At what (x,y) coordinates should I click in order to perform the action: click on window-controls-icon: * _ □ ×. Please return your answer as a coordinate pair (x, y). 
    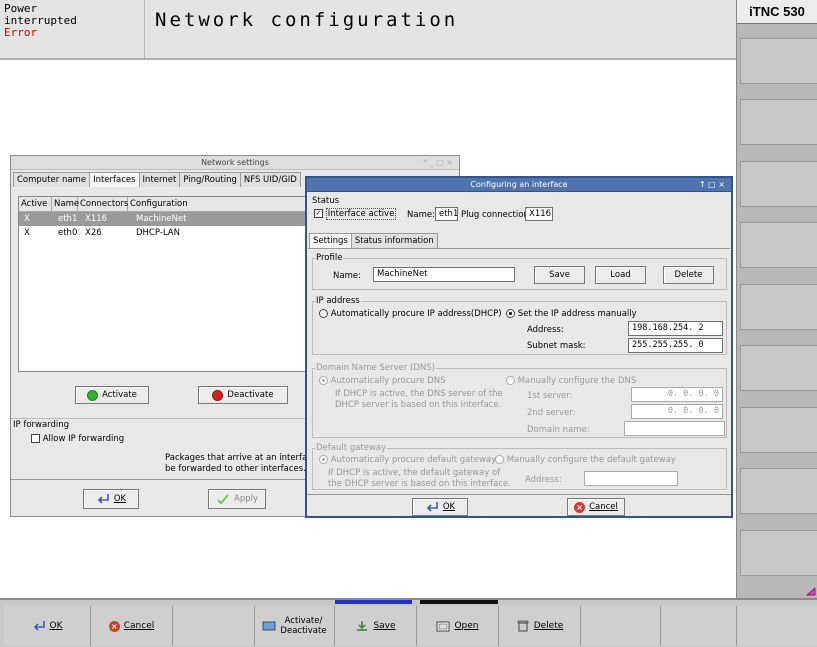
    Looking at the image, I should click on (438, 162).